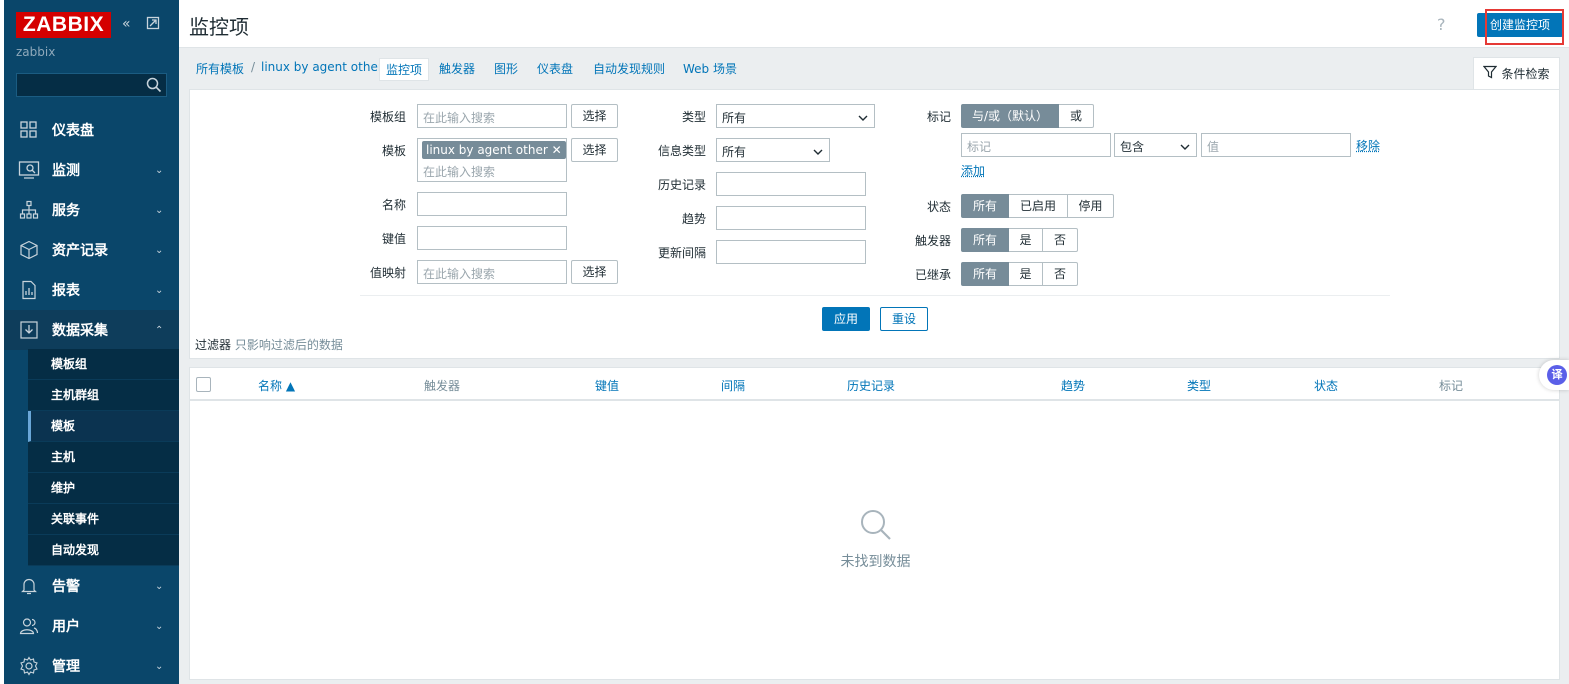 The width and height of the screenshot is (1569, 684). What do you see at coordinates (153, 25) in the screenshot?
I see `kiosk-mode-icon` at bounding box center [153, 25].